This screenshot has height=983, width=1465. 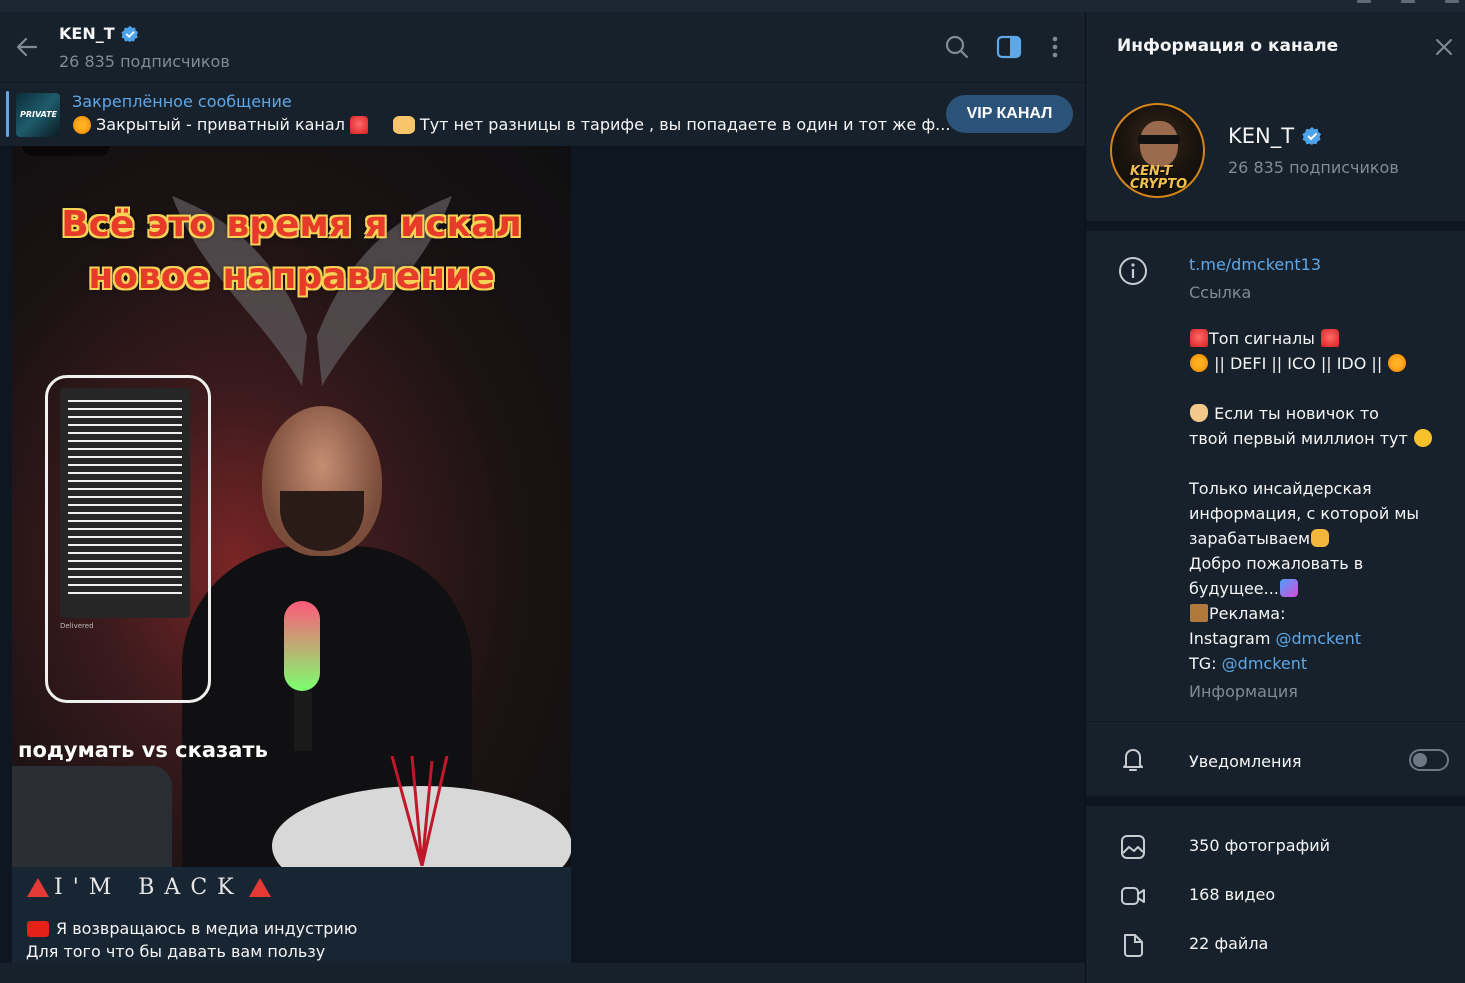 What do you see at coordinates (1313, 167) in the screenshot?
I see `panel-subscribers: 26 835 подписчиков` at bounding box center [1313, 167].